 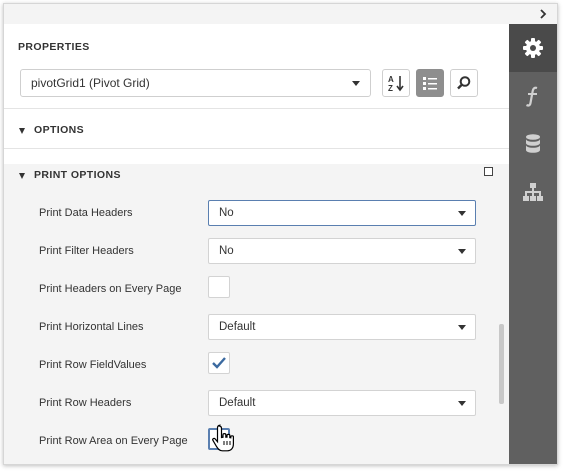 I want to click on search-icon, so click(x=464, y=83).